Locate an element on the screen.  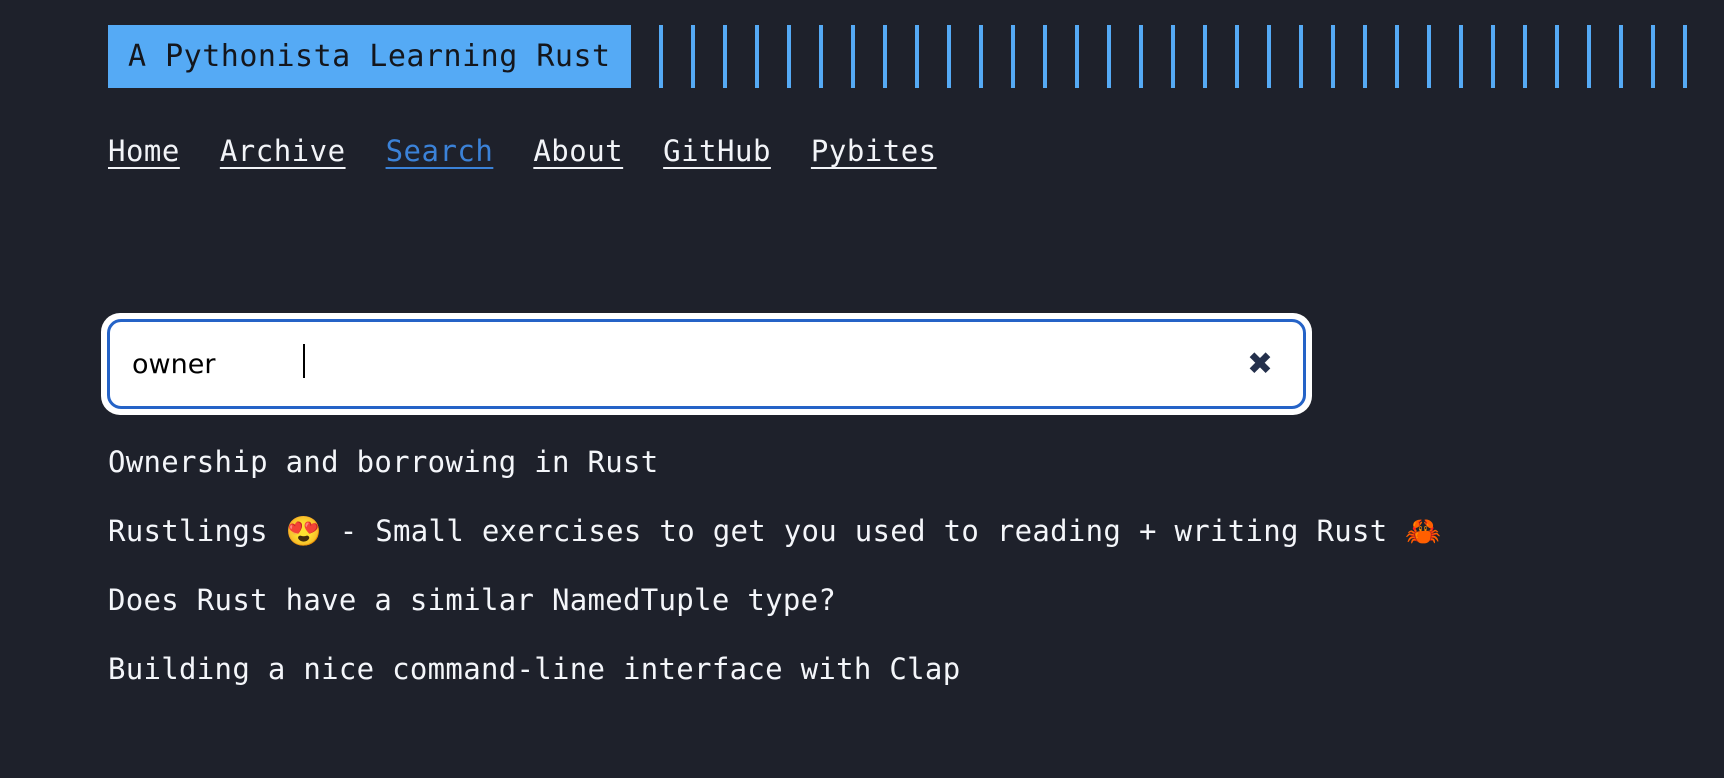
search-box: ✖ is located at coordinates (706, 364).